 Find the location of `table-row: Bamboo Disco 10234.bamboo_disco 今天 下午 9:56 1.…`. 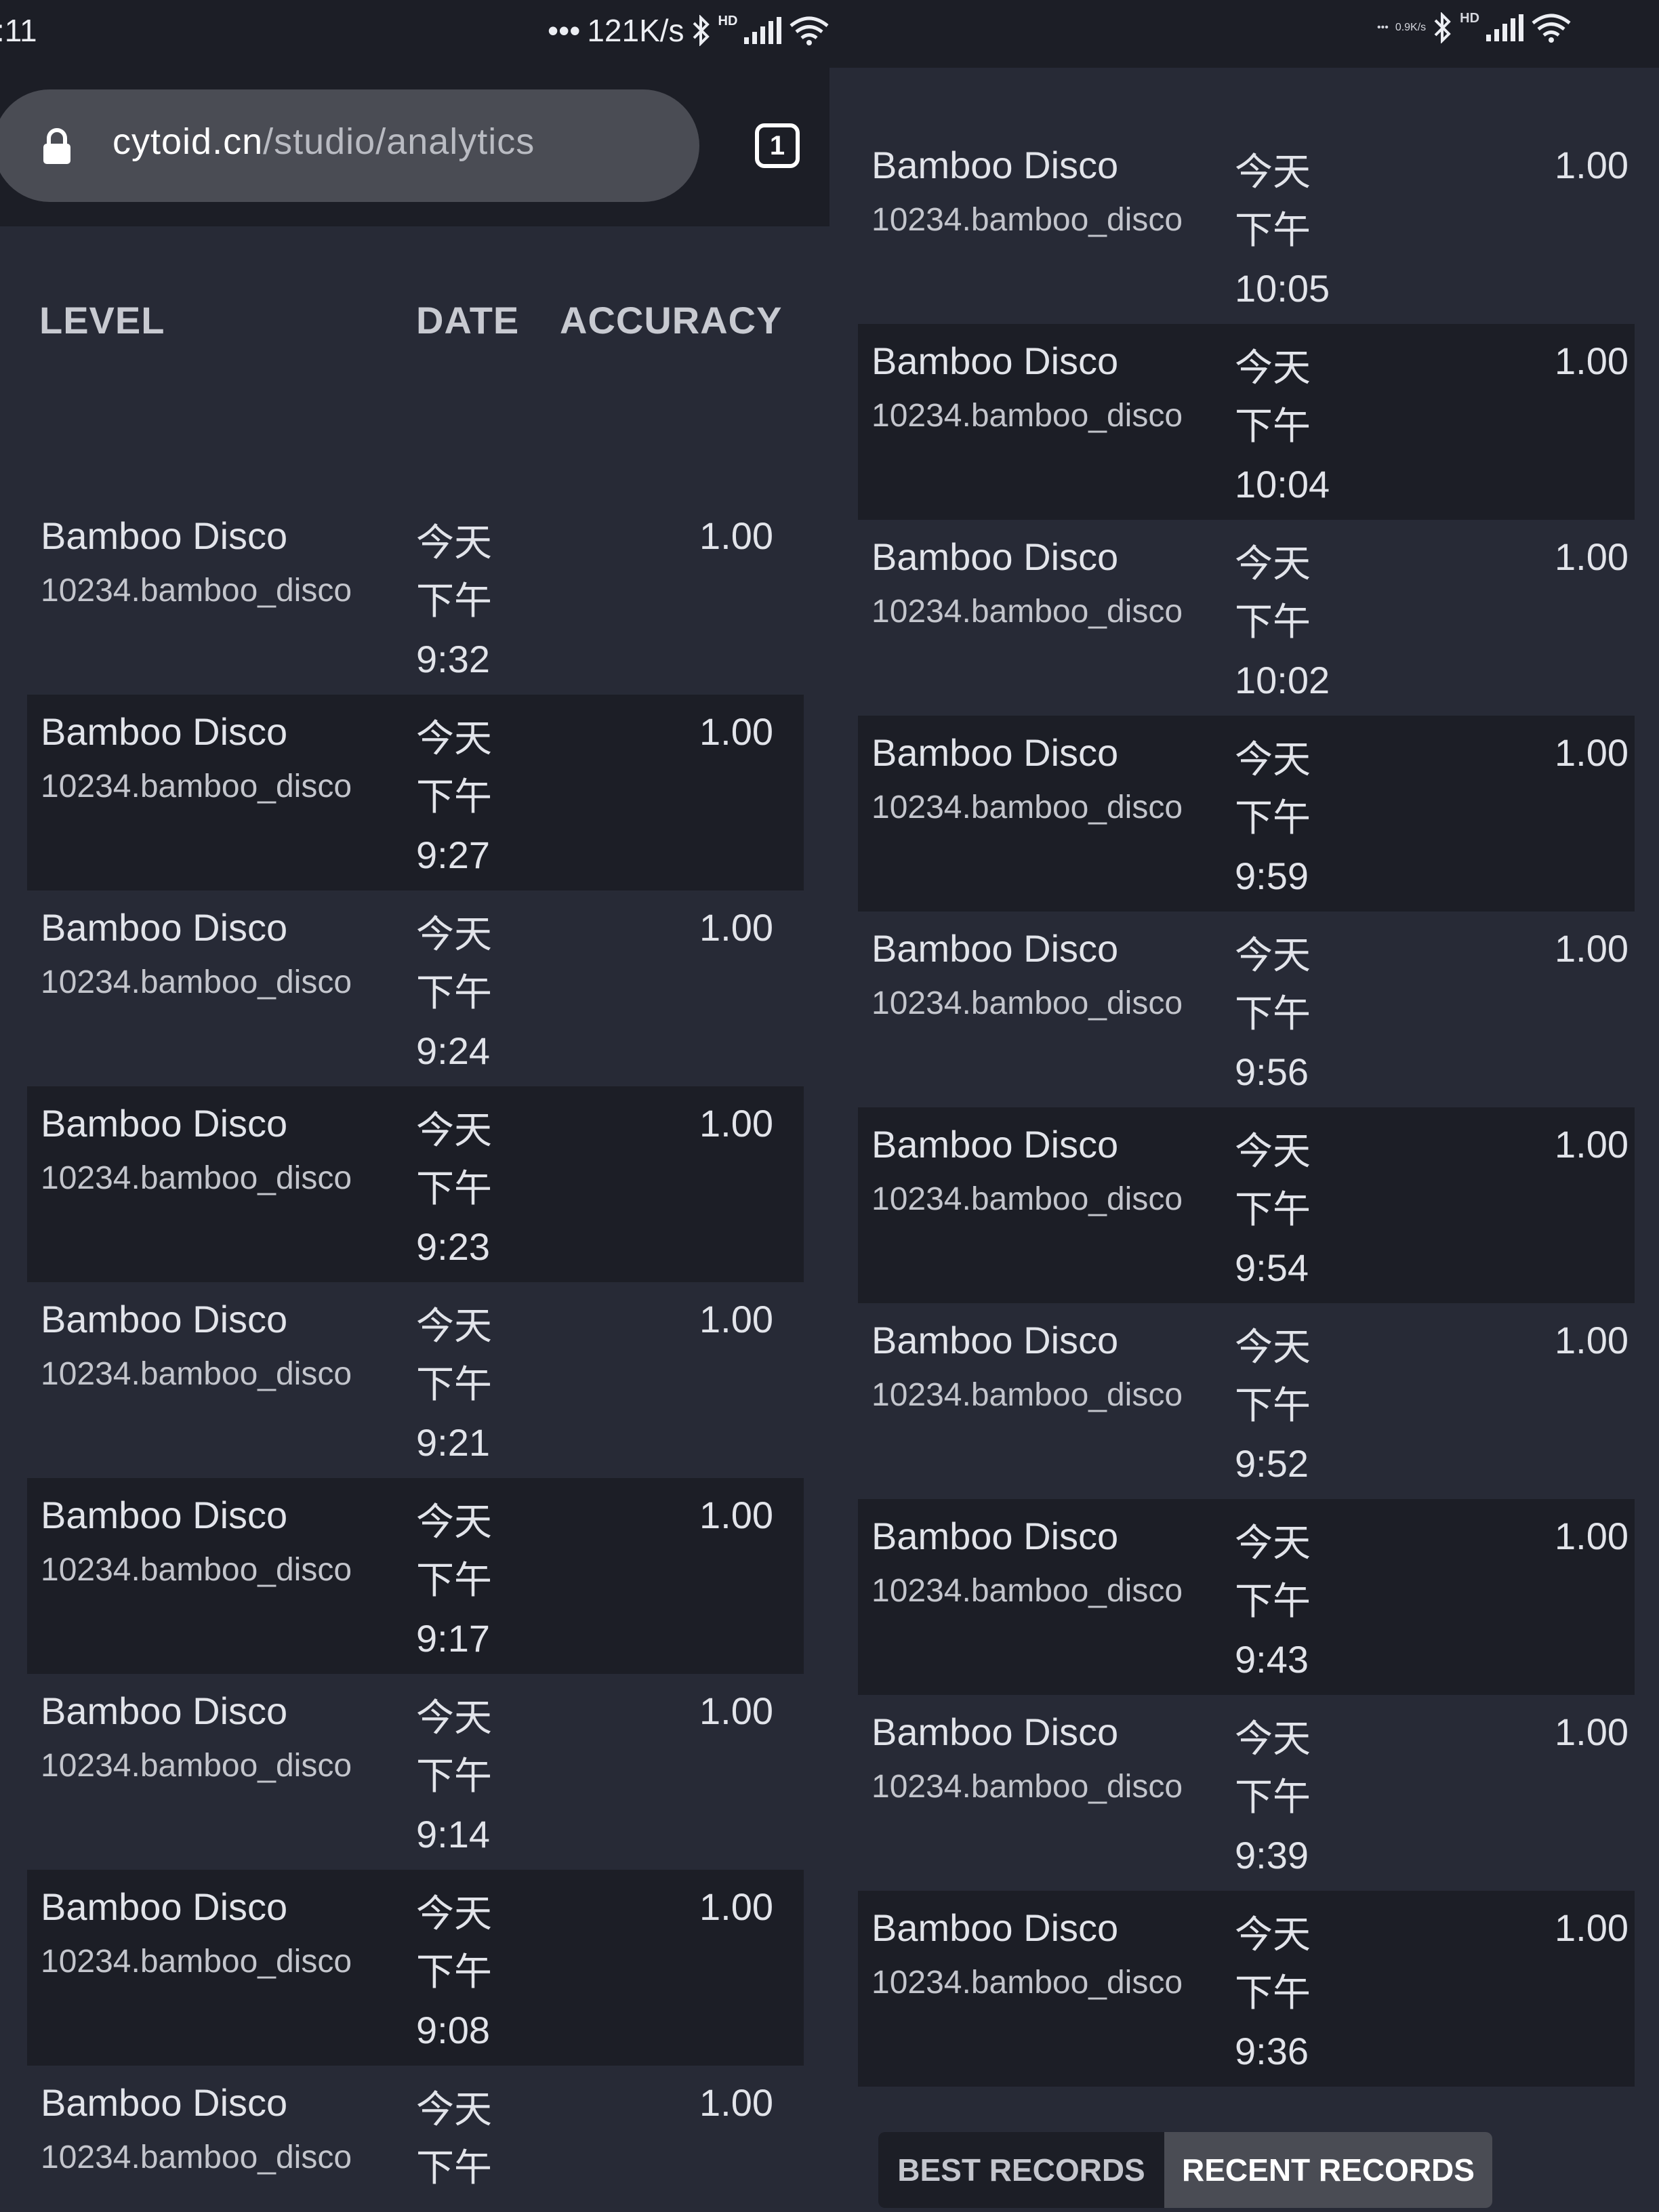

table-row: Bamboo Disco 10234.bamboo_disco 今天 下午 9:56 1.… is located at coordinates (1247, 1010).